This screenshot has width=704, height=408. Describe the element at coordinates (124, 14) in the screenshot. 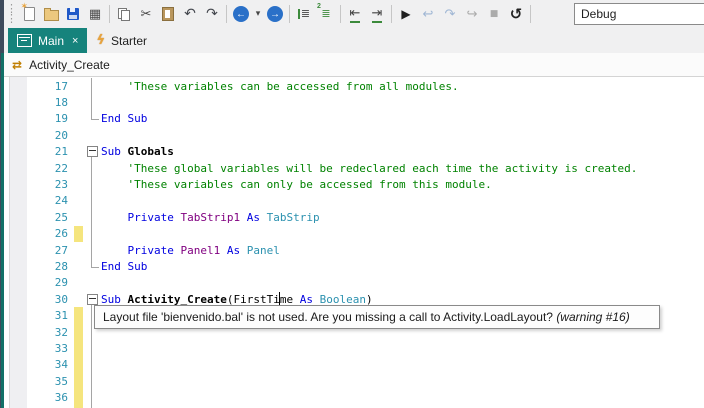

I see `copy-icon-button` at that location.